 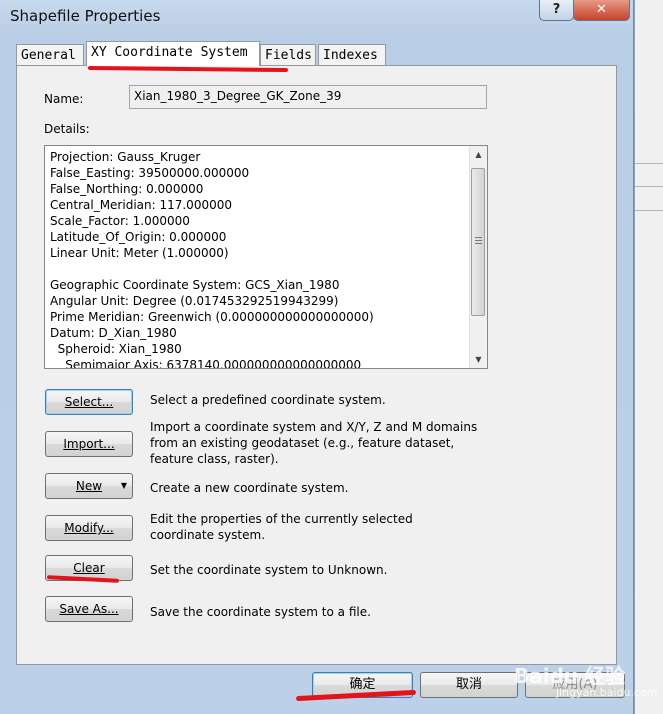 I want to click on new-dropdown-button: New ▼, so click(x=89, y=486).